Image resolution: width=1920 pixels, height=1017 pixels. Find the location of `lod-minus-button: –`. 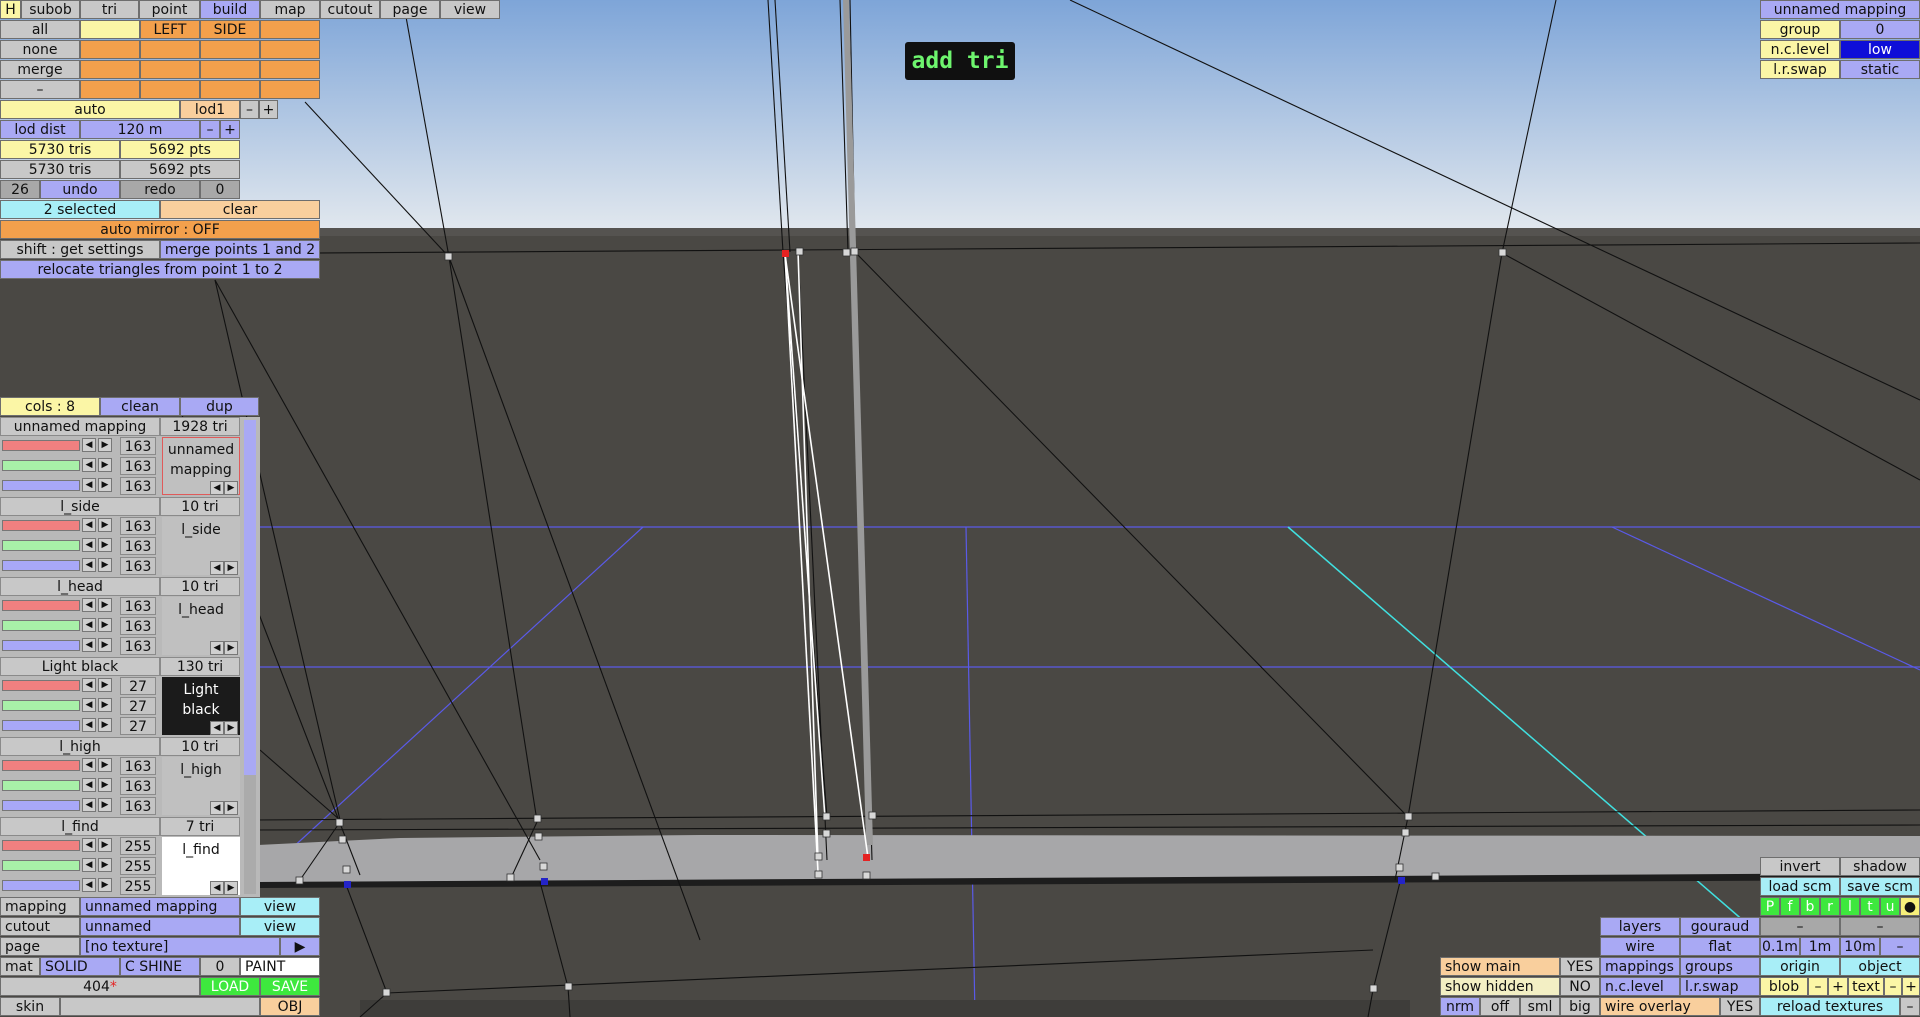

lod-minus-button: – is located at coordinates (249, 109).